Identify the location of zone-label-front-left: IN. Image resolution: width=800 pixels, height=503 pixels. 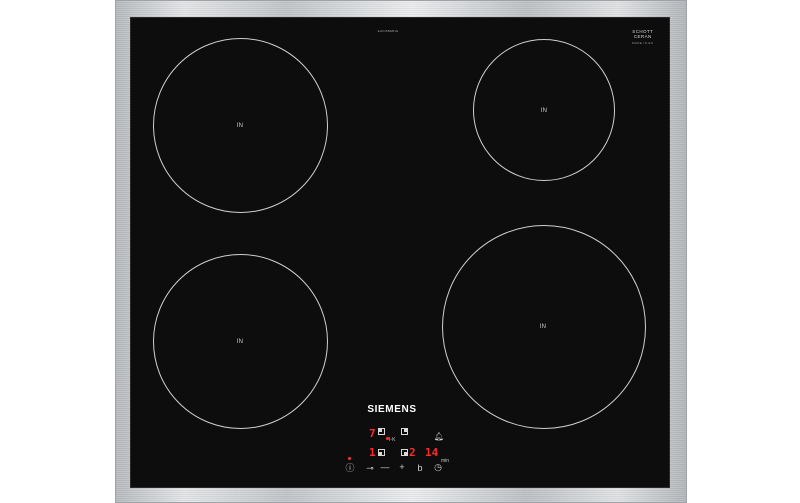
(240, 342).